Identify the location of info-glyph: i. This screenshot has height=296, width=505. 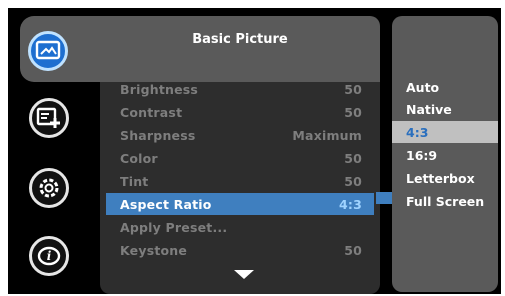
(49, 256).